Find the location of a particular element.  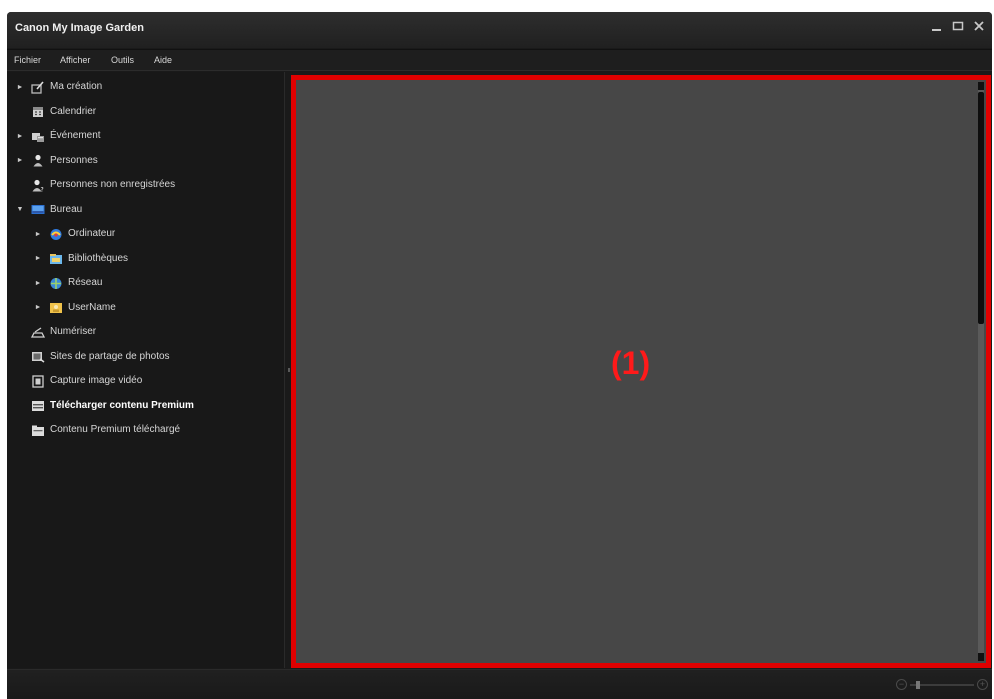

menu-bar: Fichier Afficher Outils Aide is located at coordinates (499, 60).